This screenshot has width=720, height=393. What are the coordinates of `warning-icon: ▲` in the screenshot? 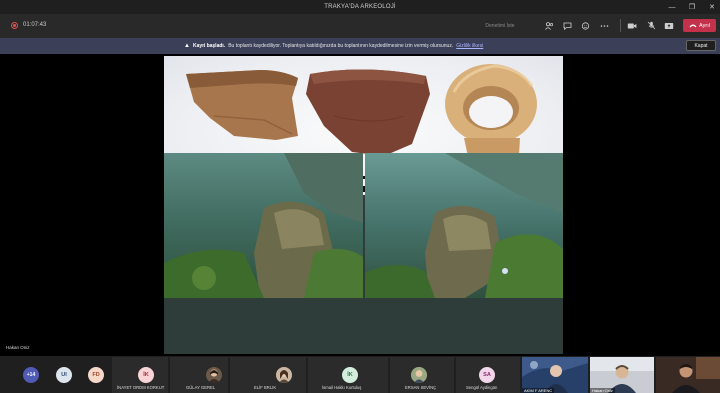 It's located at (187, 46).